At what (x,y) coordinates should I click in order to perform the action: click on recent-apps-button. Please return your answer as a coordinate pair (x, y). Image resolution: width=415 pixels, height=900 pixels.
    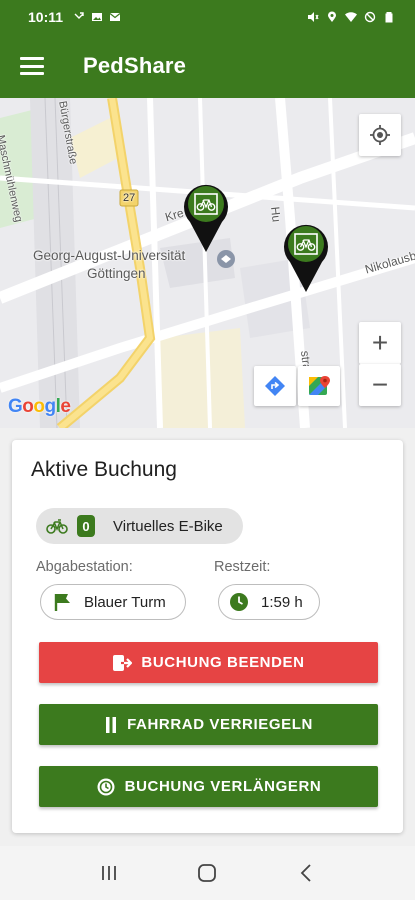
    Looking at the image, I should click on (109, 873).